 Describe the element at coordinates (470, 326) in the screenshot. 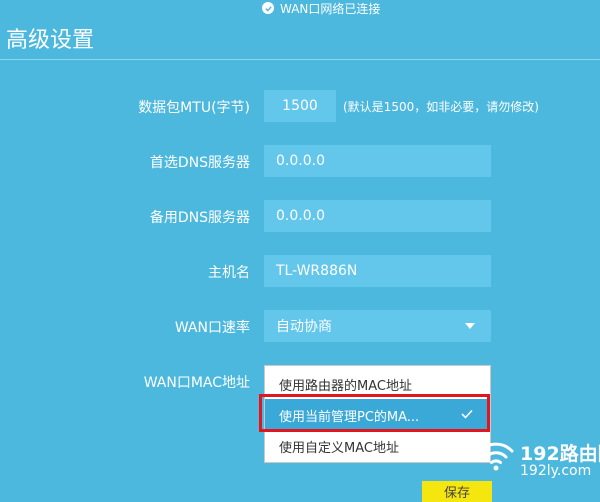

I see `caret-down-icon` at that location.